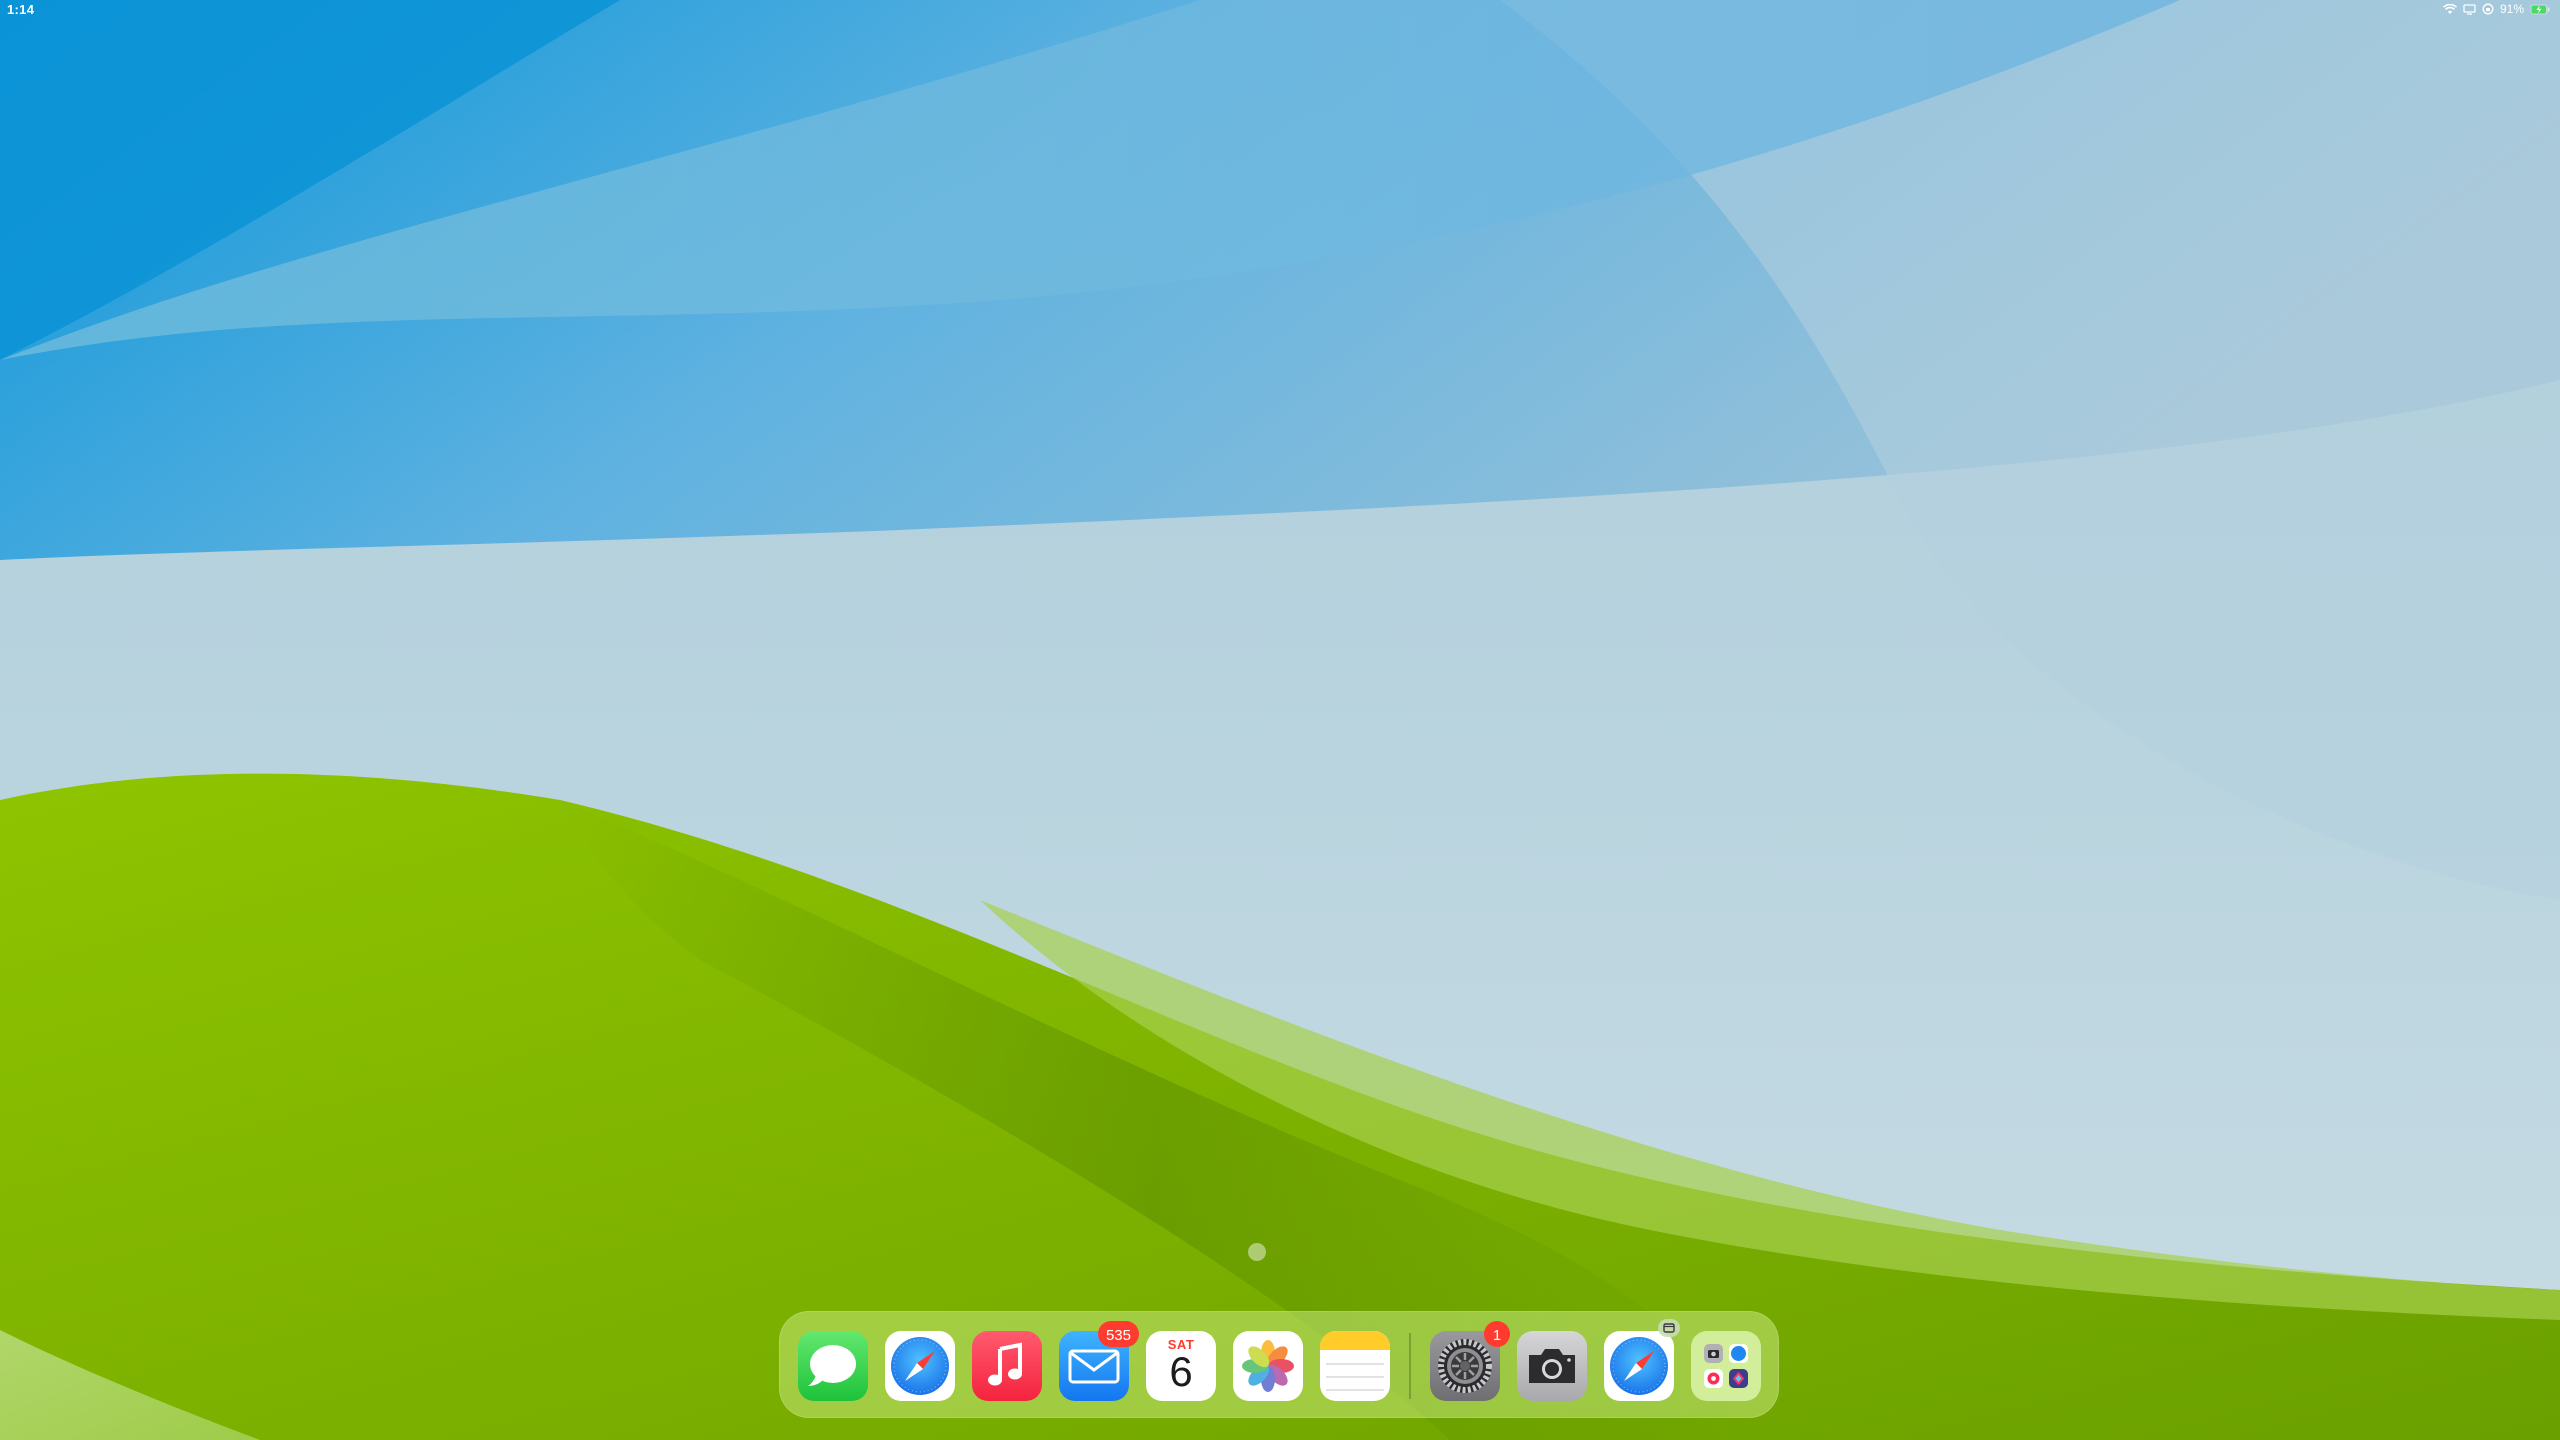 The width and height of the screenshot is (2560, 1440). I want to click on multi-window-icon, so click(1669, 1328).